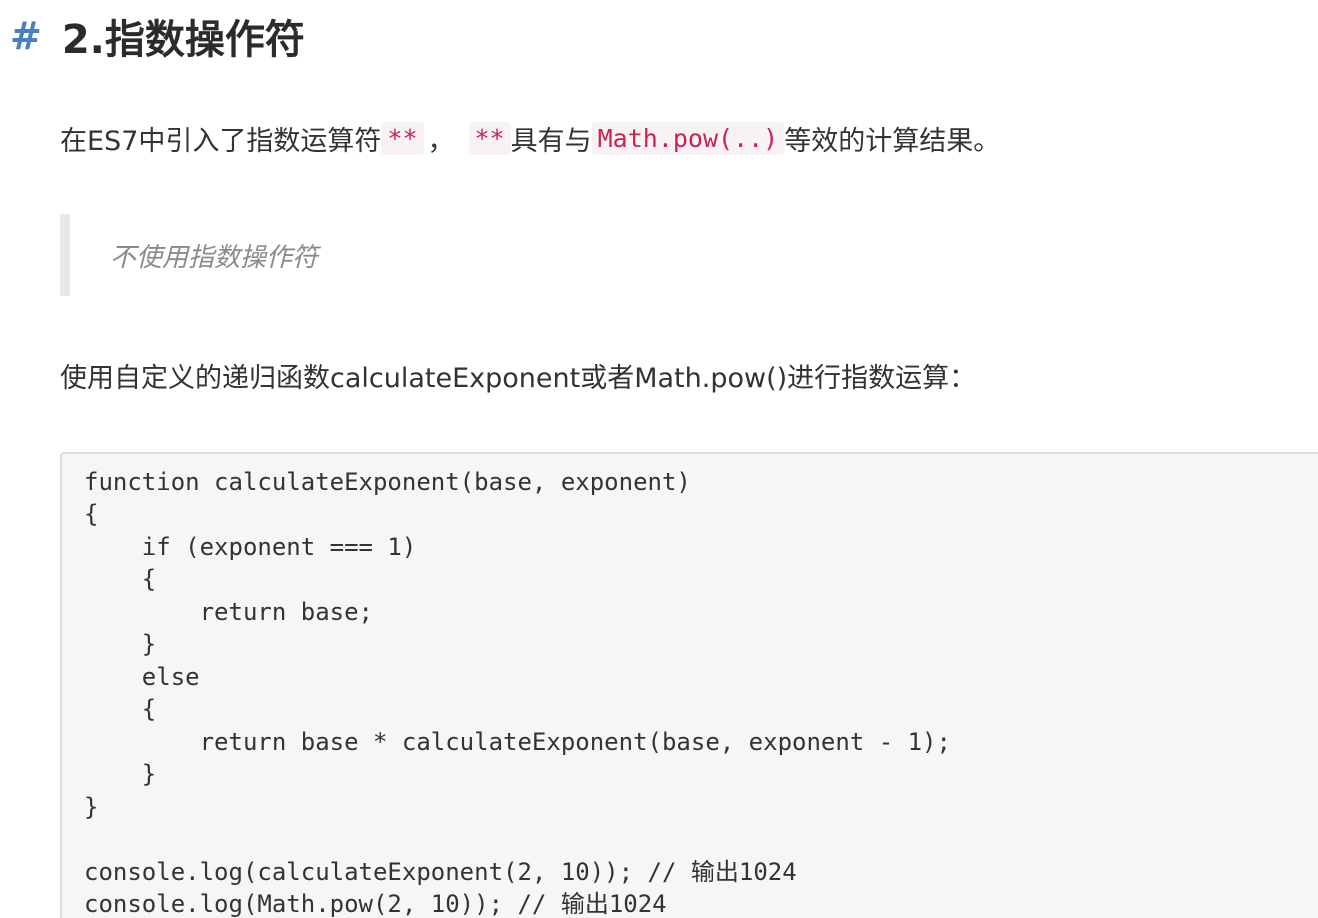 The width and height of the screenshot is (1318, 918). What do you see at coordinates (214, 257) in the screenshot?
I see `blockquote-text: 不使用指数操作符` at bounding box center [214, 257].